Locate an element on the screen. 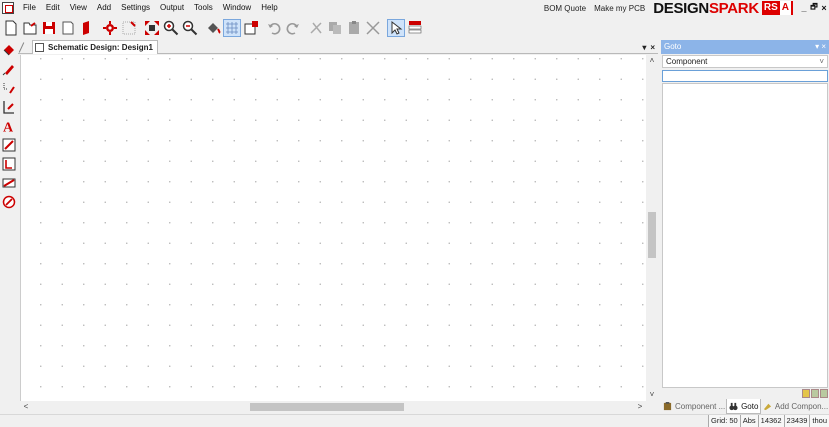 The image size is (829, 427). shape-tool-icon is located at coordinates (9, 163).